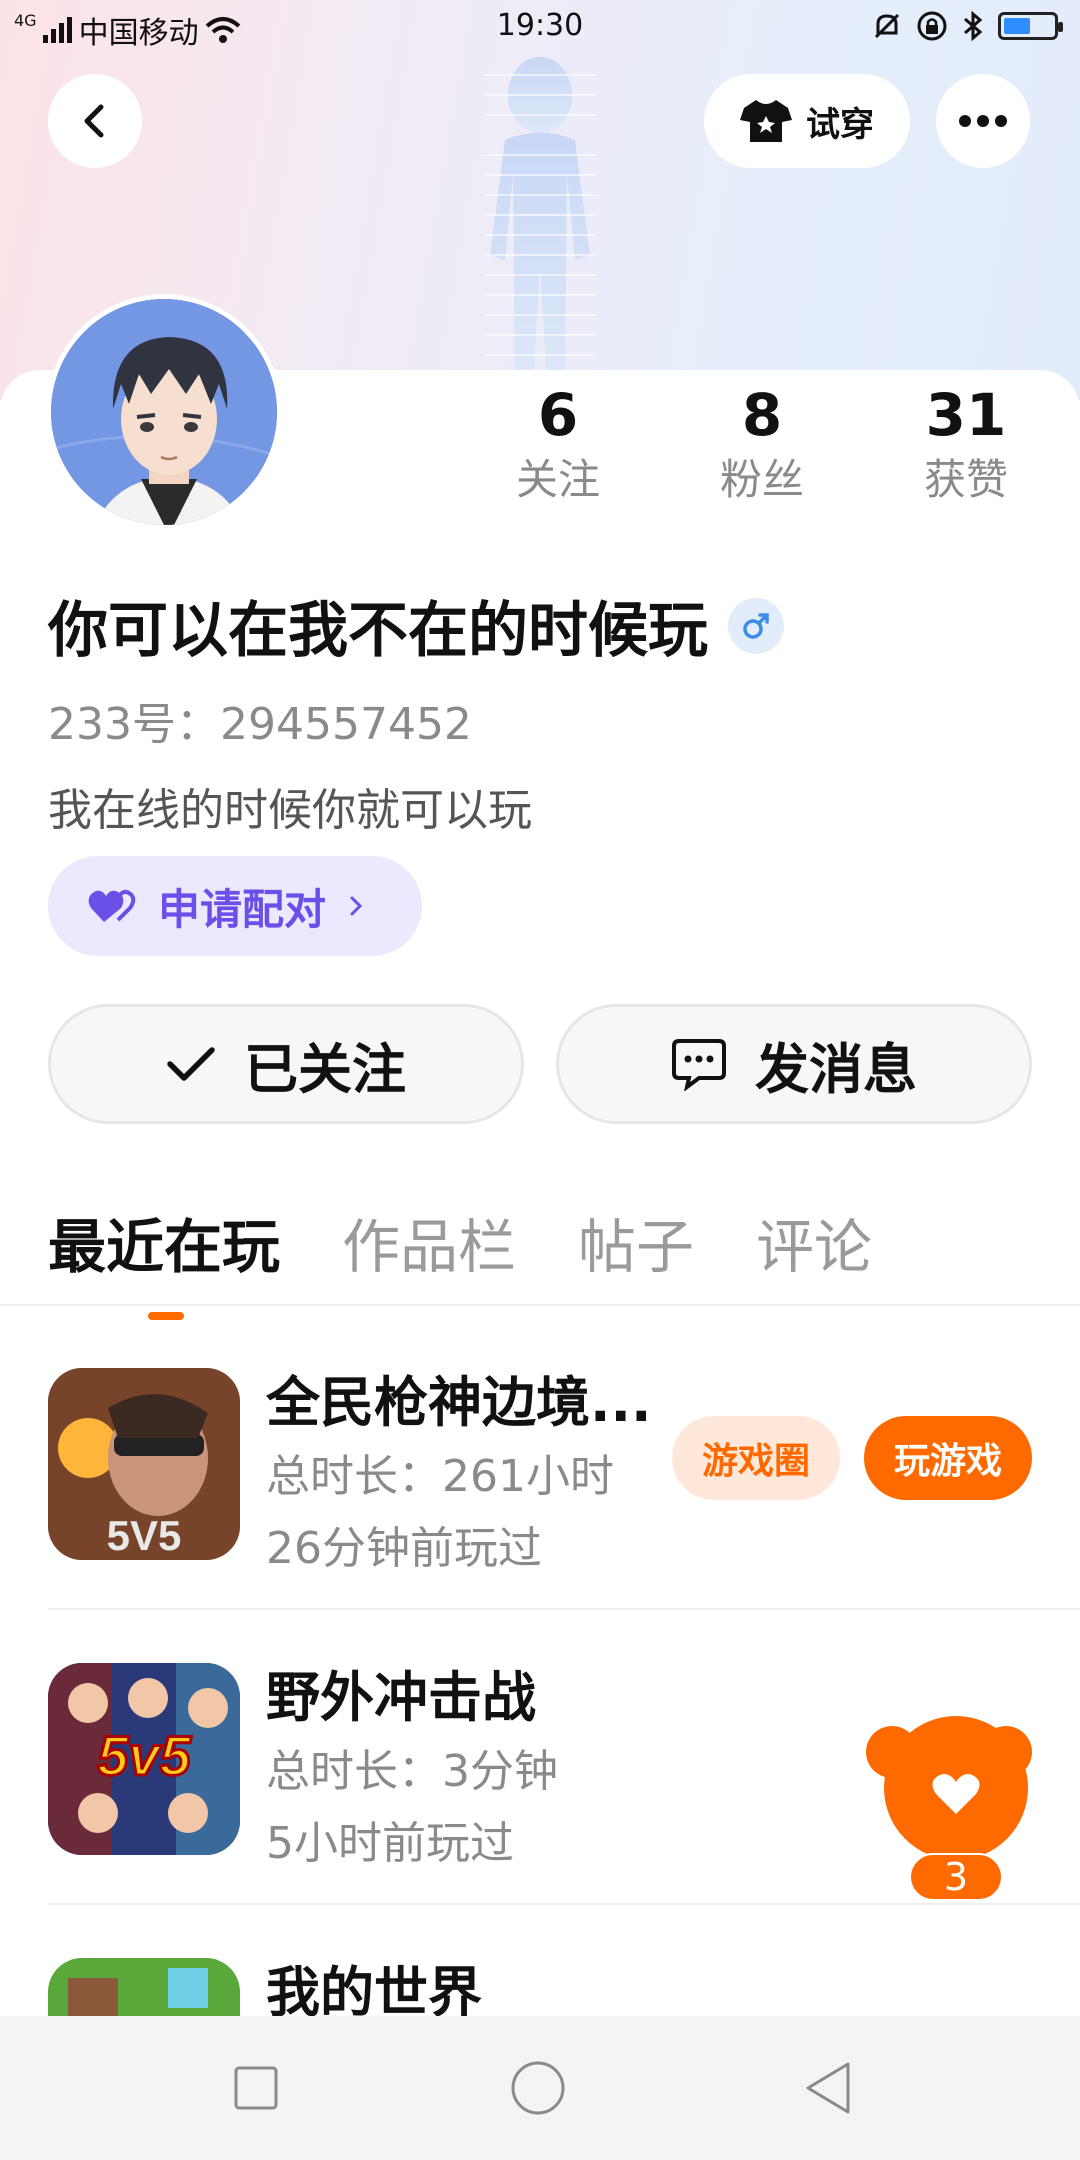  I want to click on user-bio: 我在线的时候你就可以玩, so click(290, 810).